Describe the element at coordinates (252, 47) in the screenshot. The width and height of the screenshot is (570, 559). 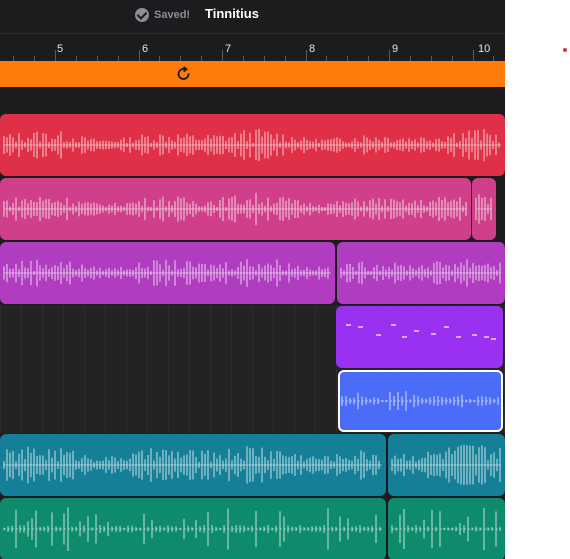
I see `timeline-ruler: 5 6 7 8 9 10` at that location.